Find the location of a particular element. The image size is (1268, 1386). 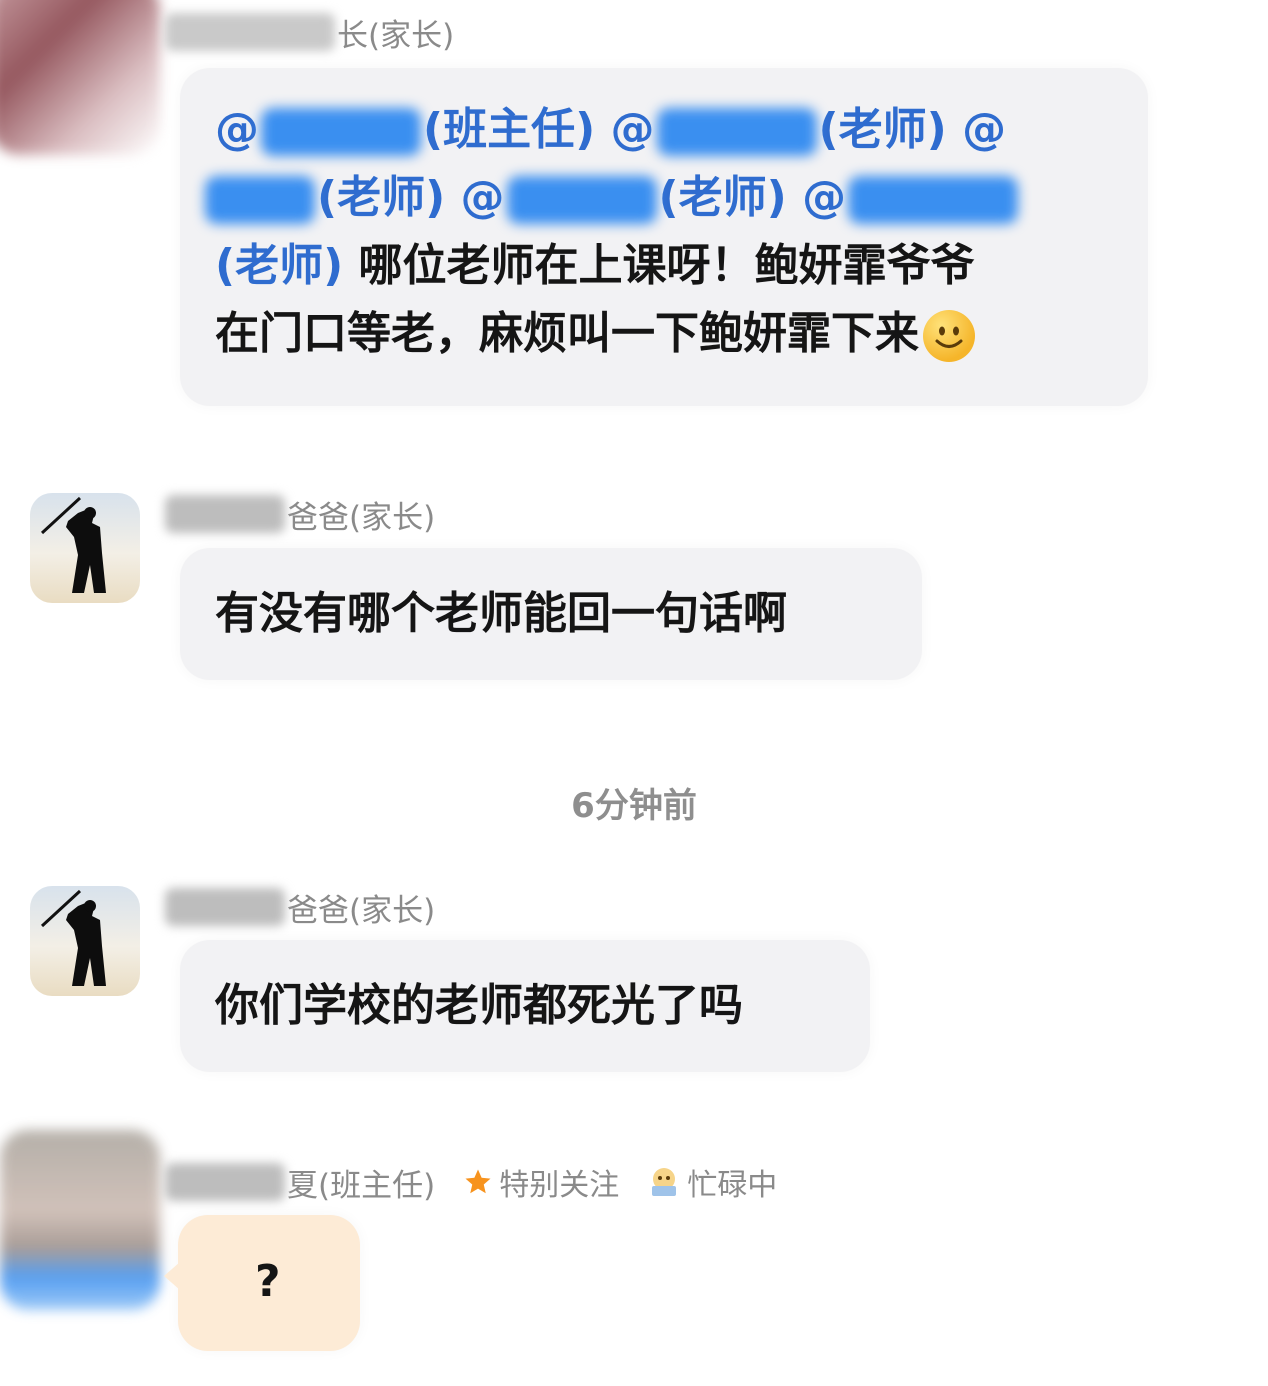

busy-status-badge: 忙碌中 is located at coordinates (712, 1182).